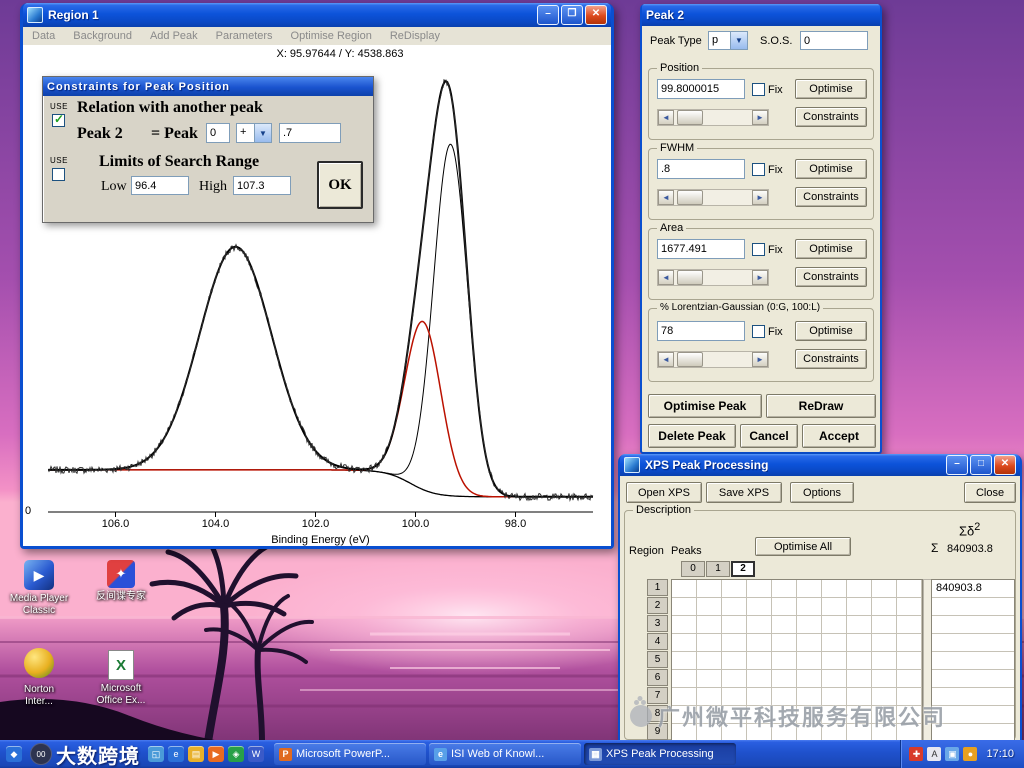  What do you see at coordinates (981, 465) in the screenshot?
I see `maximize-button: □` at bounding box center [981, 465].